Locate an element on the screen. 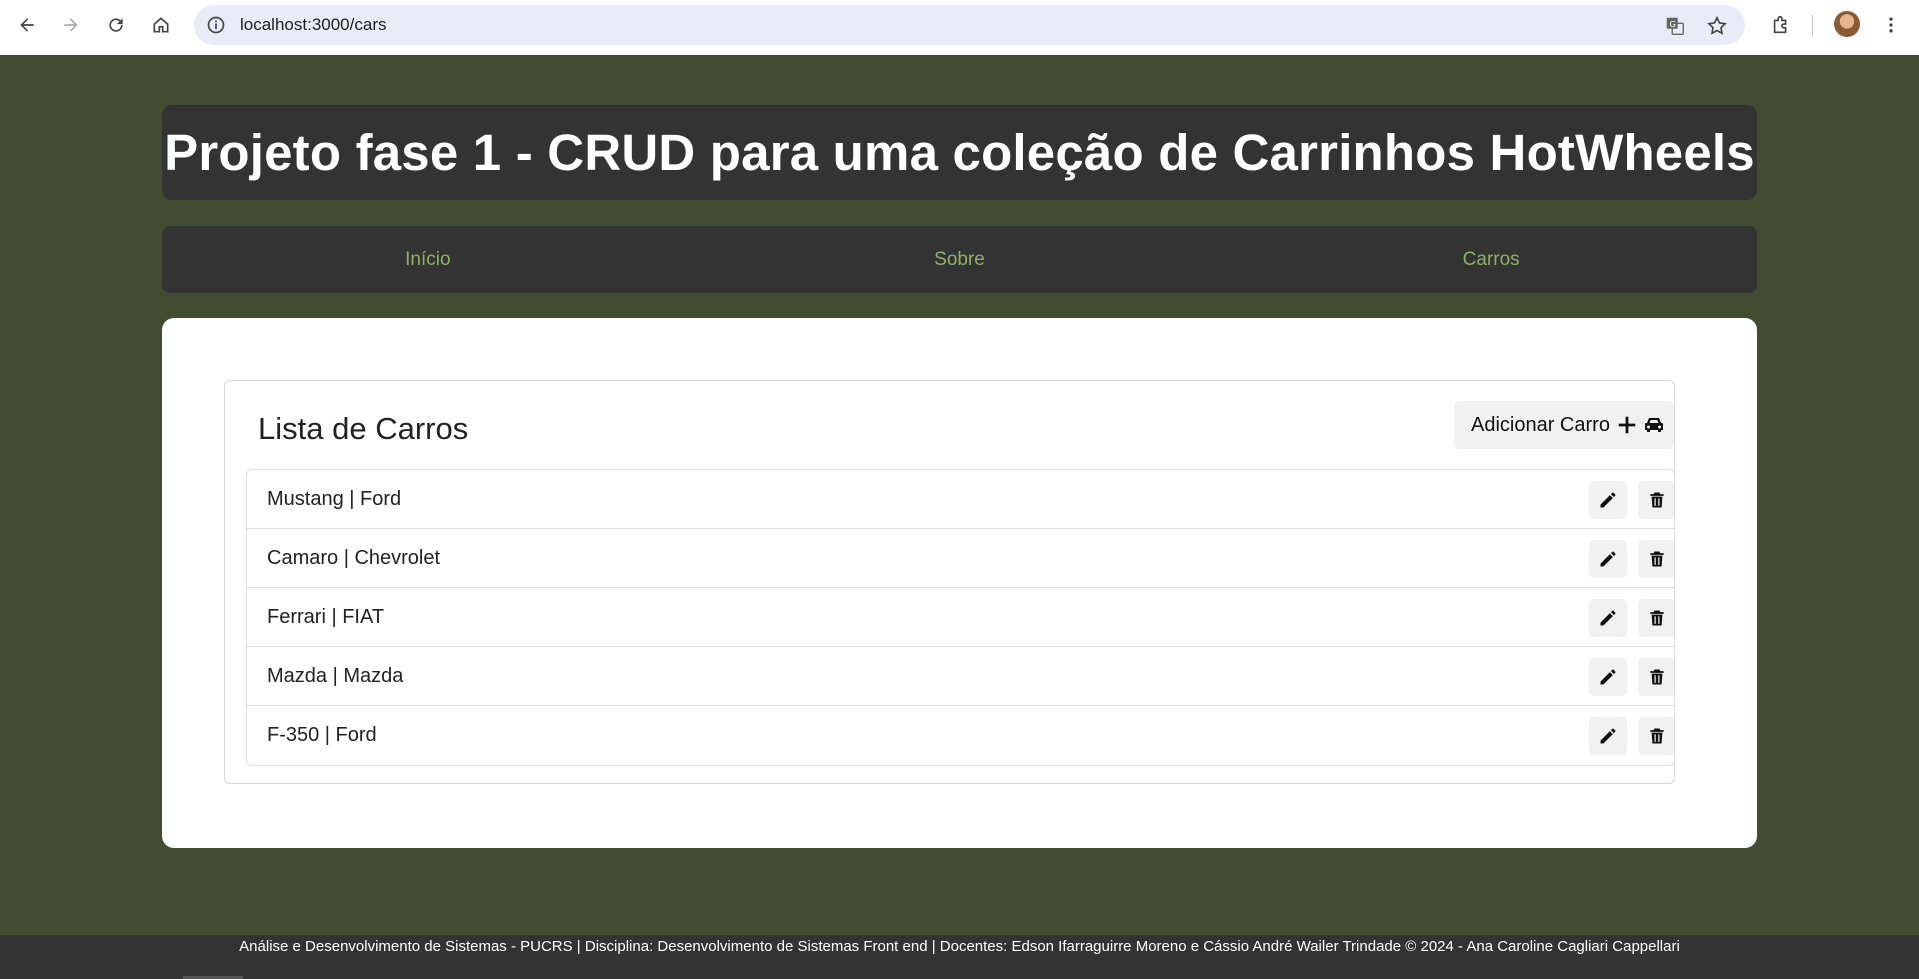 This screenshot has width=1919, height=979. home-icon is located at coordinates (161, 25).